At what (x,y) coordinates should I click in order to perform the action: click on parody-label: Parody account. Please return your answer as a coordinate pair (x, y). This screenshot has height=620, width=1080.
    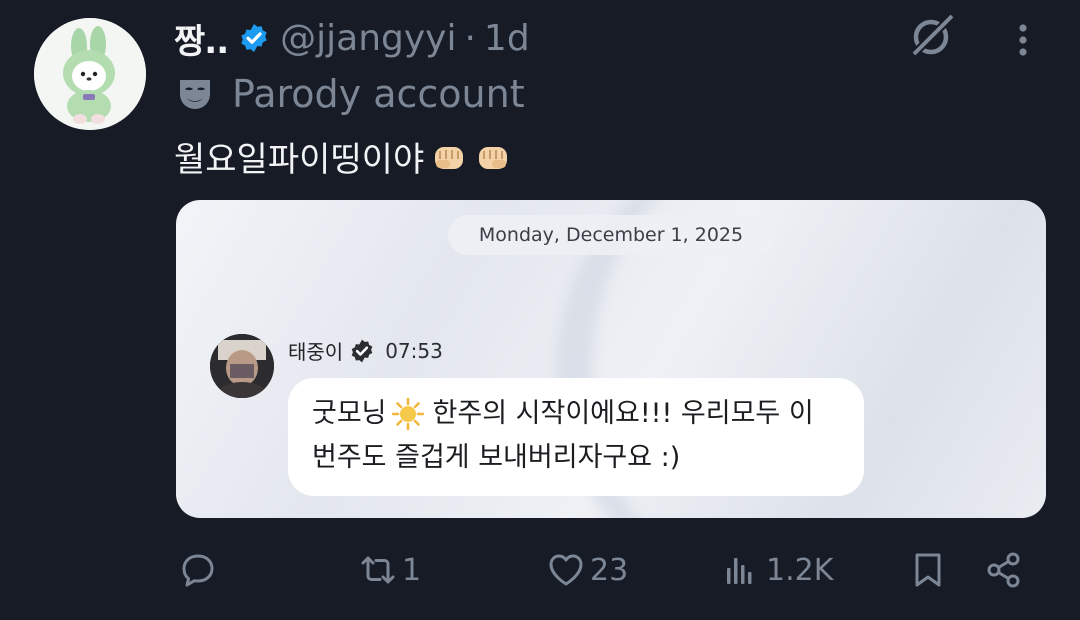
    Looking at the image, I should click on (350, 94).